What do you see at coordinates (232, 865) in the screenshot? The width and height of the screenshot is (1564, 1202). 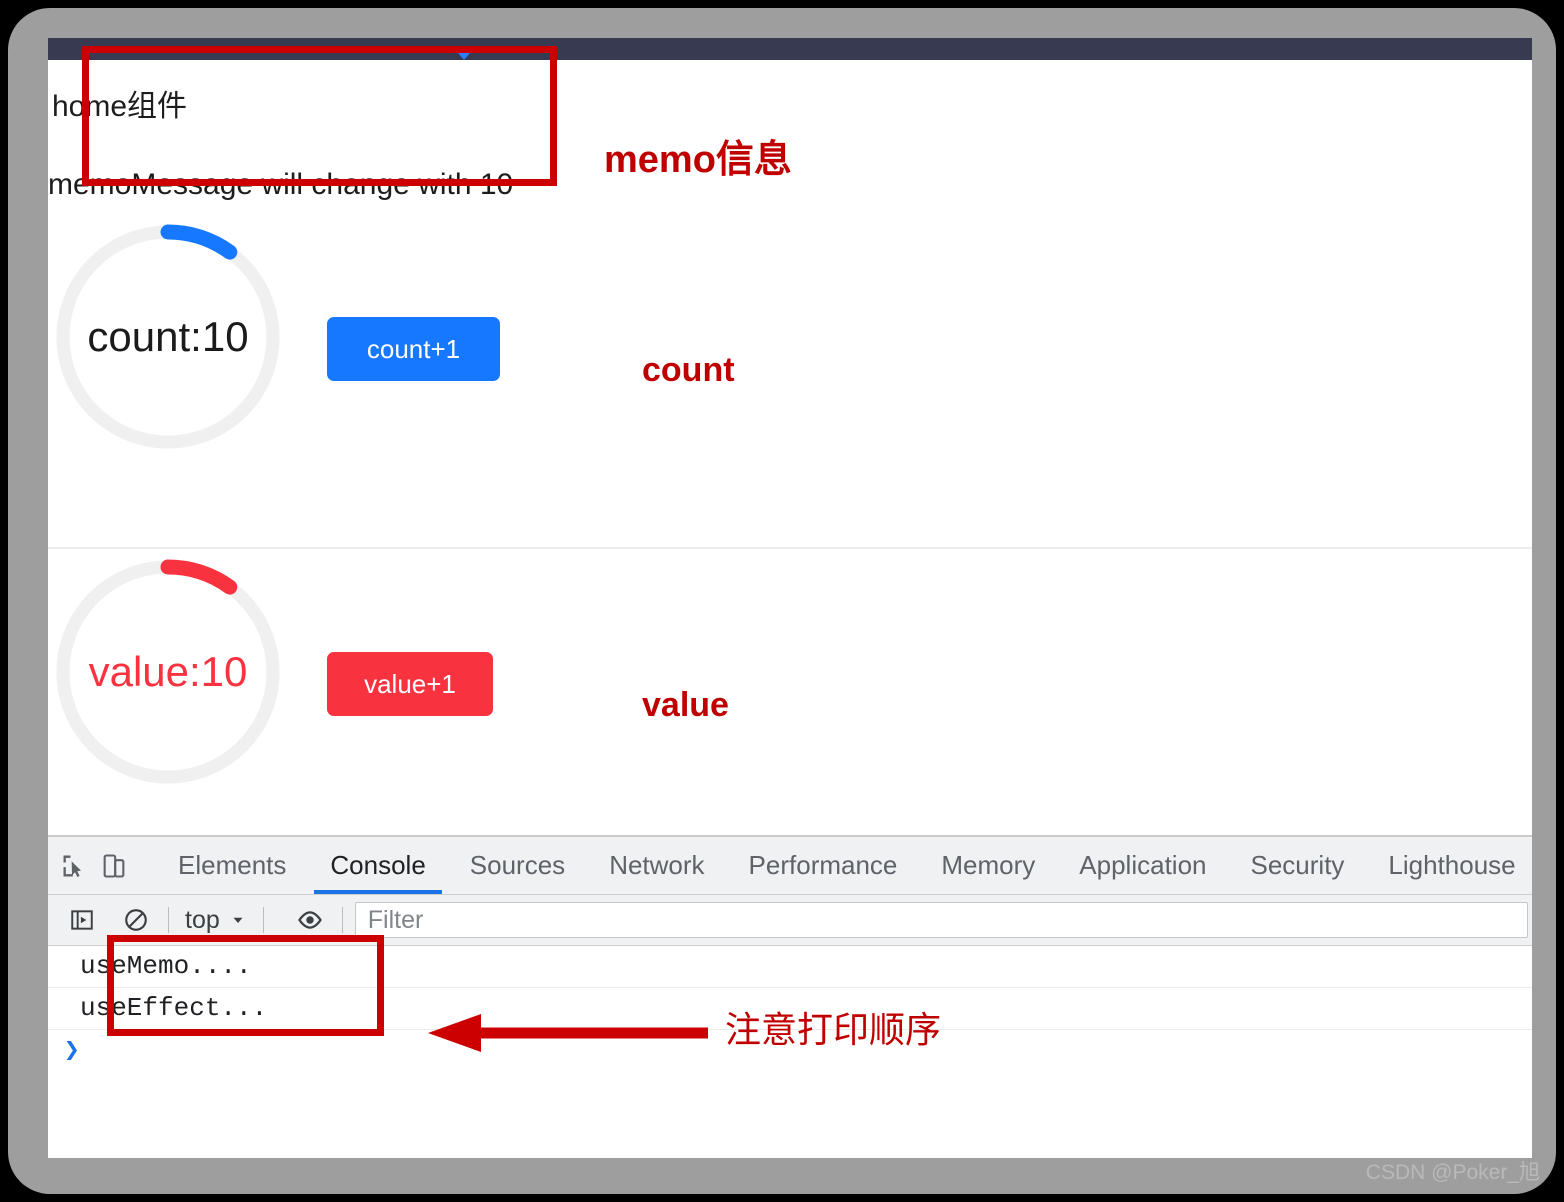 I see `tab-elements: Elements` at bounding box center [232, 865].